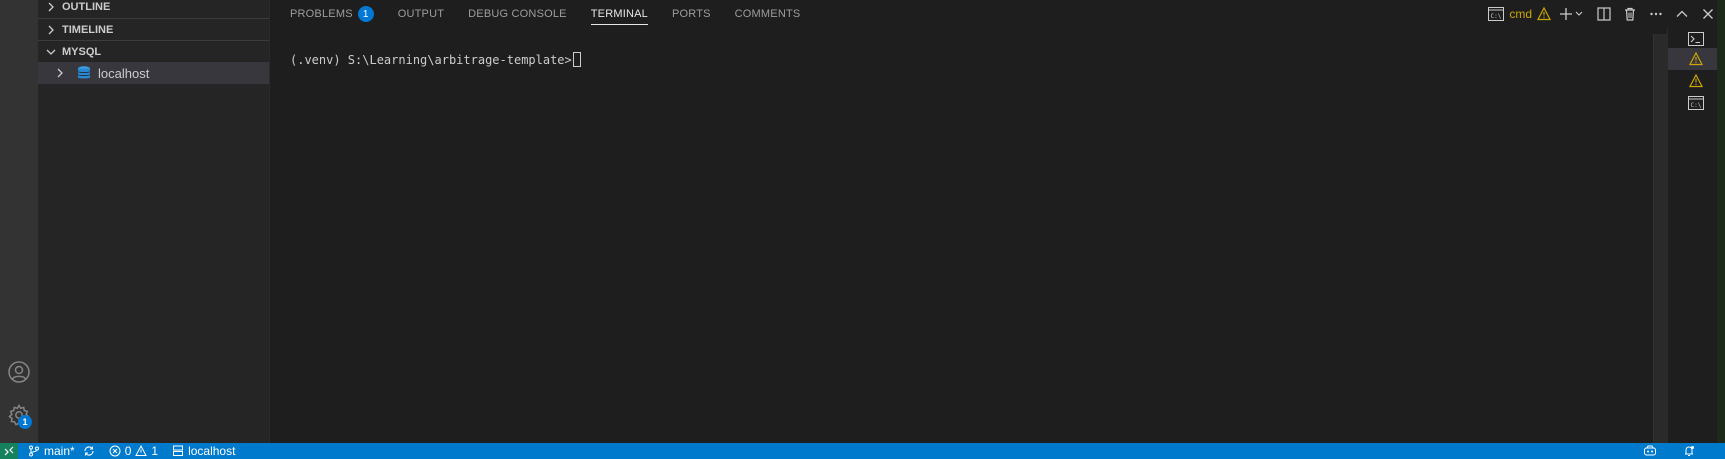 The image size is (1725, 459). I want to click on active-terminal-indicator: C:\ cmd, so click(1519, 14).